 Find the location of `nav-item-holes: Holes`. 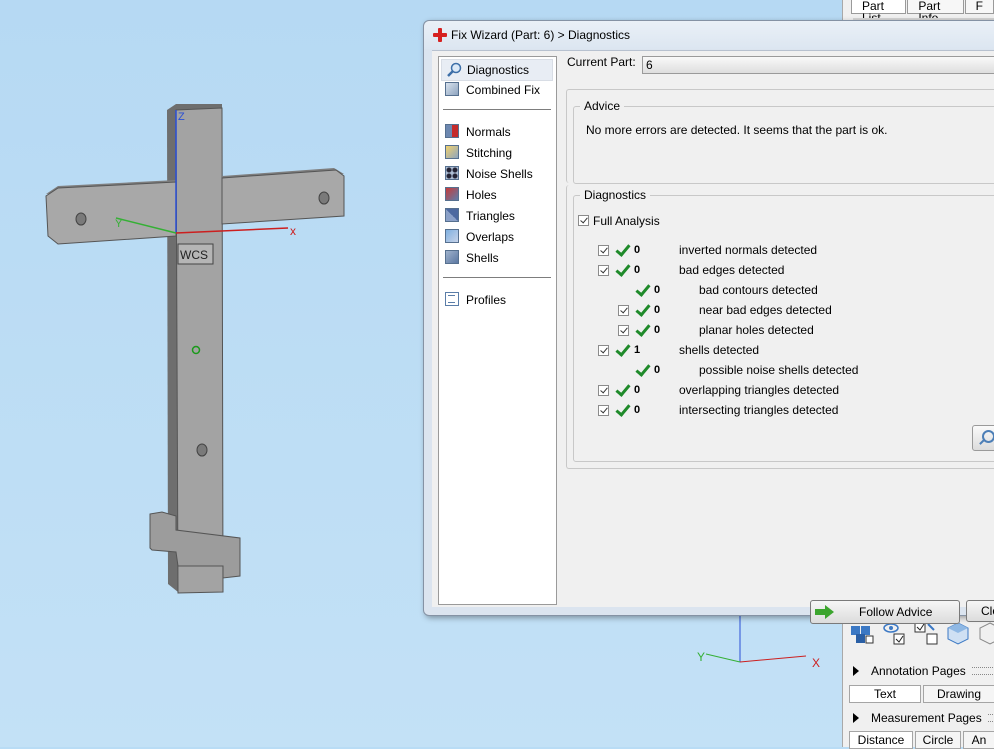

nav-item-holes: Holes is located at coordinates (497, 195).